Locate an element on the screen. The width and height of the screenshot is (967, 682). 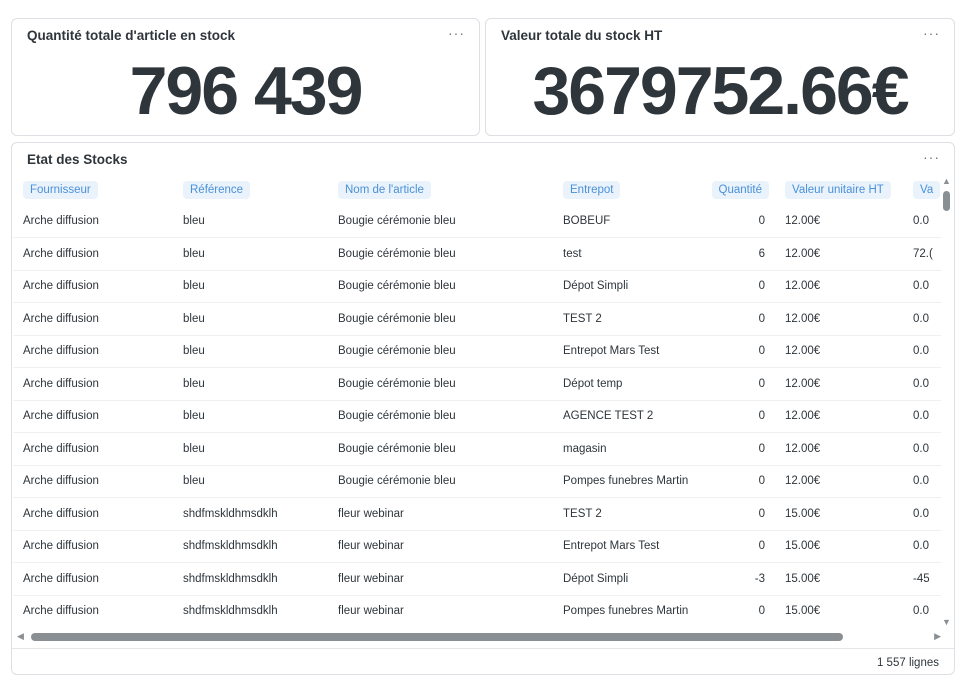
triangle-up-icon: ▲ is located at coordinates (946, 181).